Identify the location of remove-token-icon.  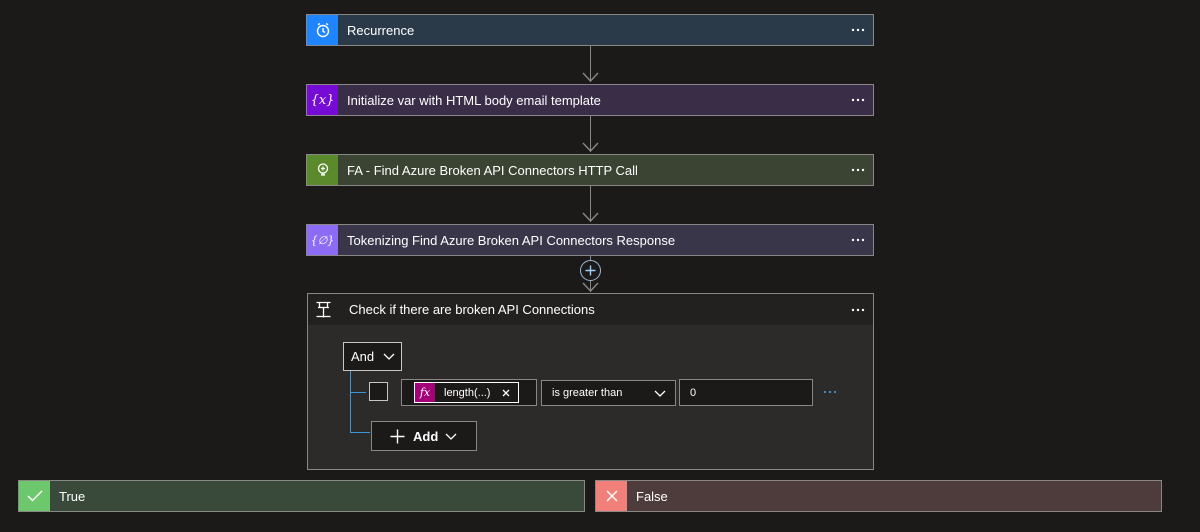
(506, 393).